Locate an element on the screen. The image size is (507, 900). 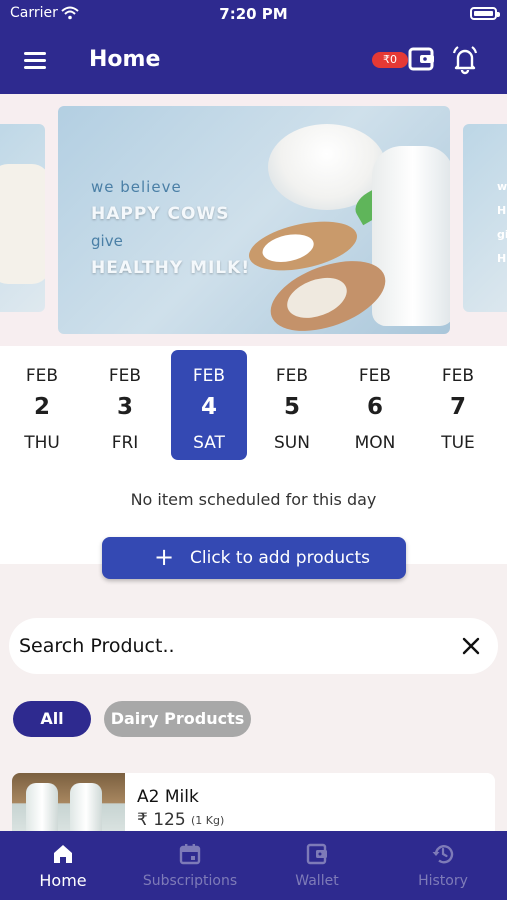
milk-jar-image is located at coordinates (411, 236).